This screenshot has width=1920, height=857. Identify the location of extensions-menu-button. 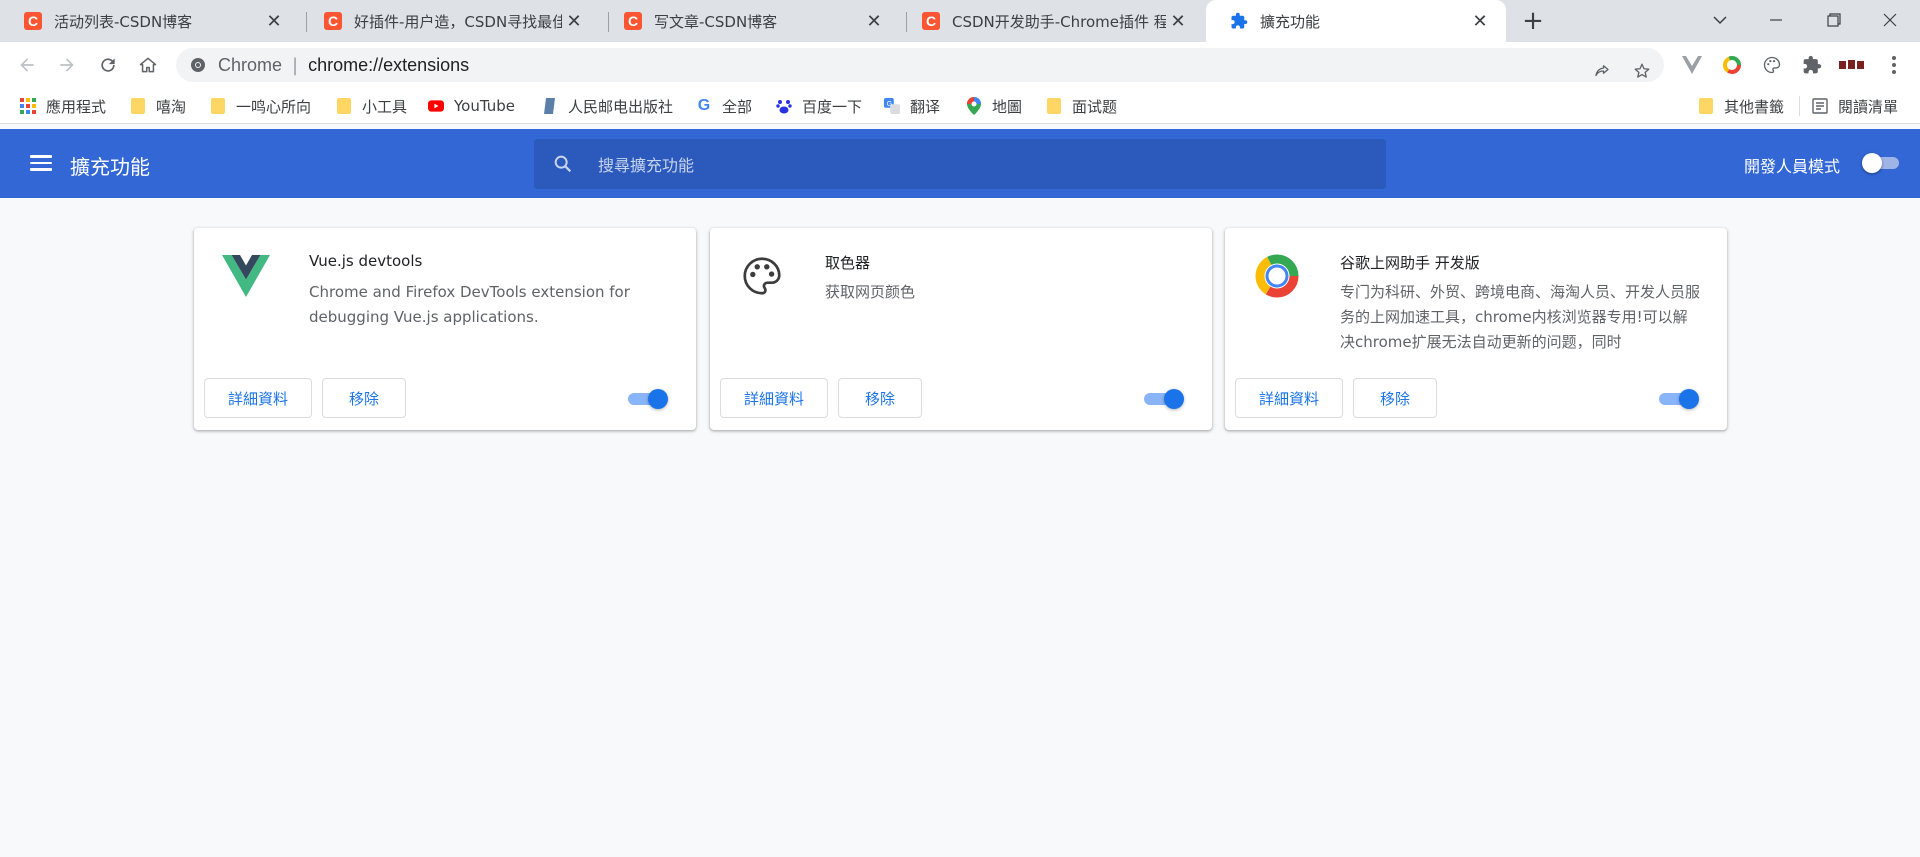
(1812, 65).